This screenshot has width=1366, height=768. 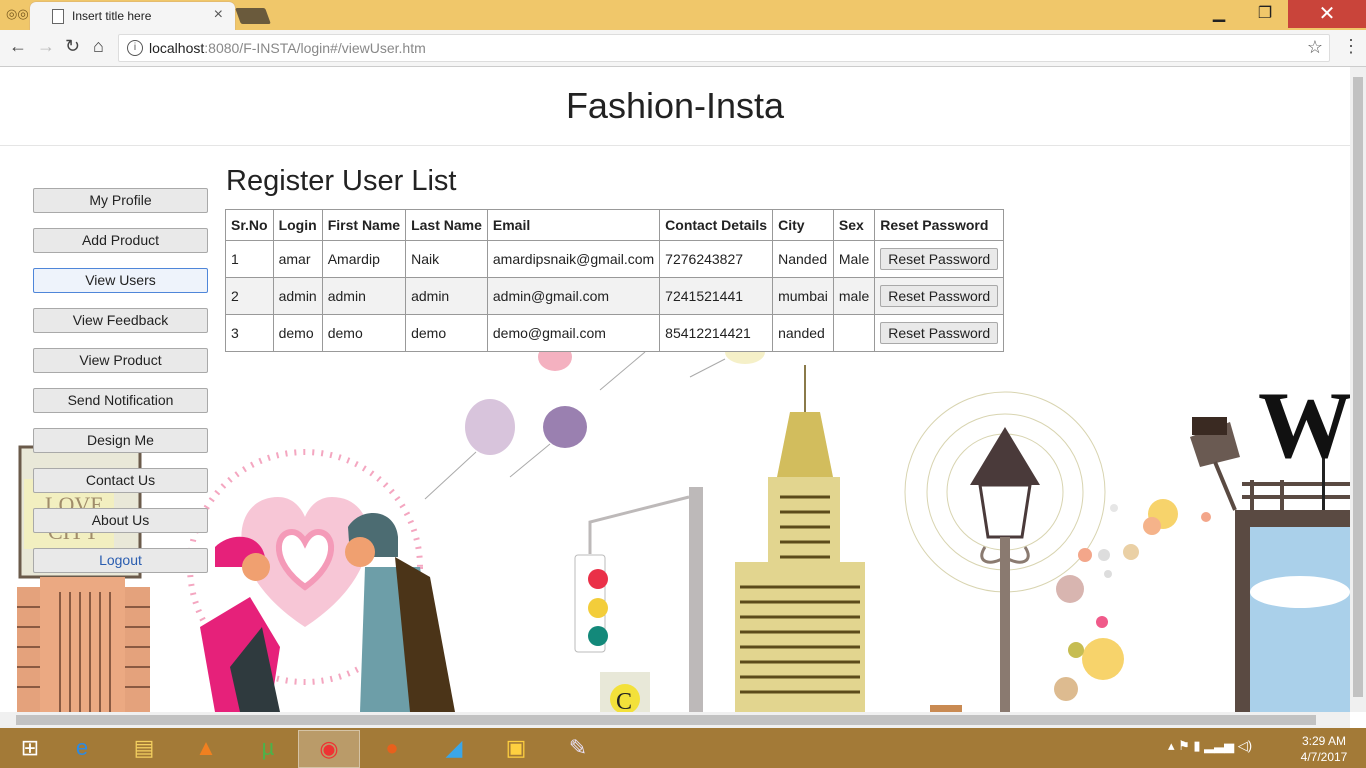 I want to click on url-path: :8080/F-INSTA/login#/viewUser.htm, so click(x=315, y=48).